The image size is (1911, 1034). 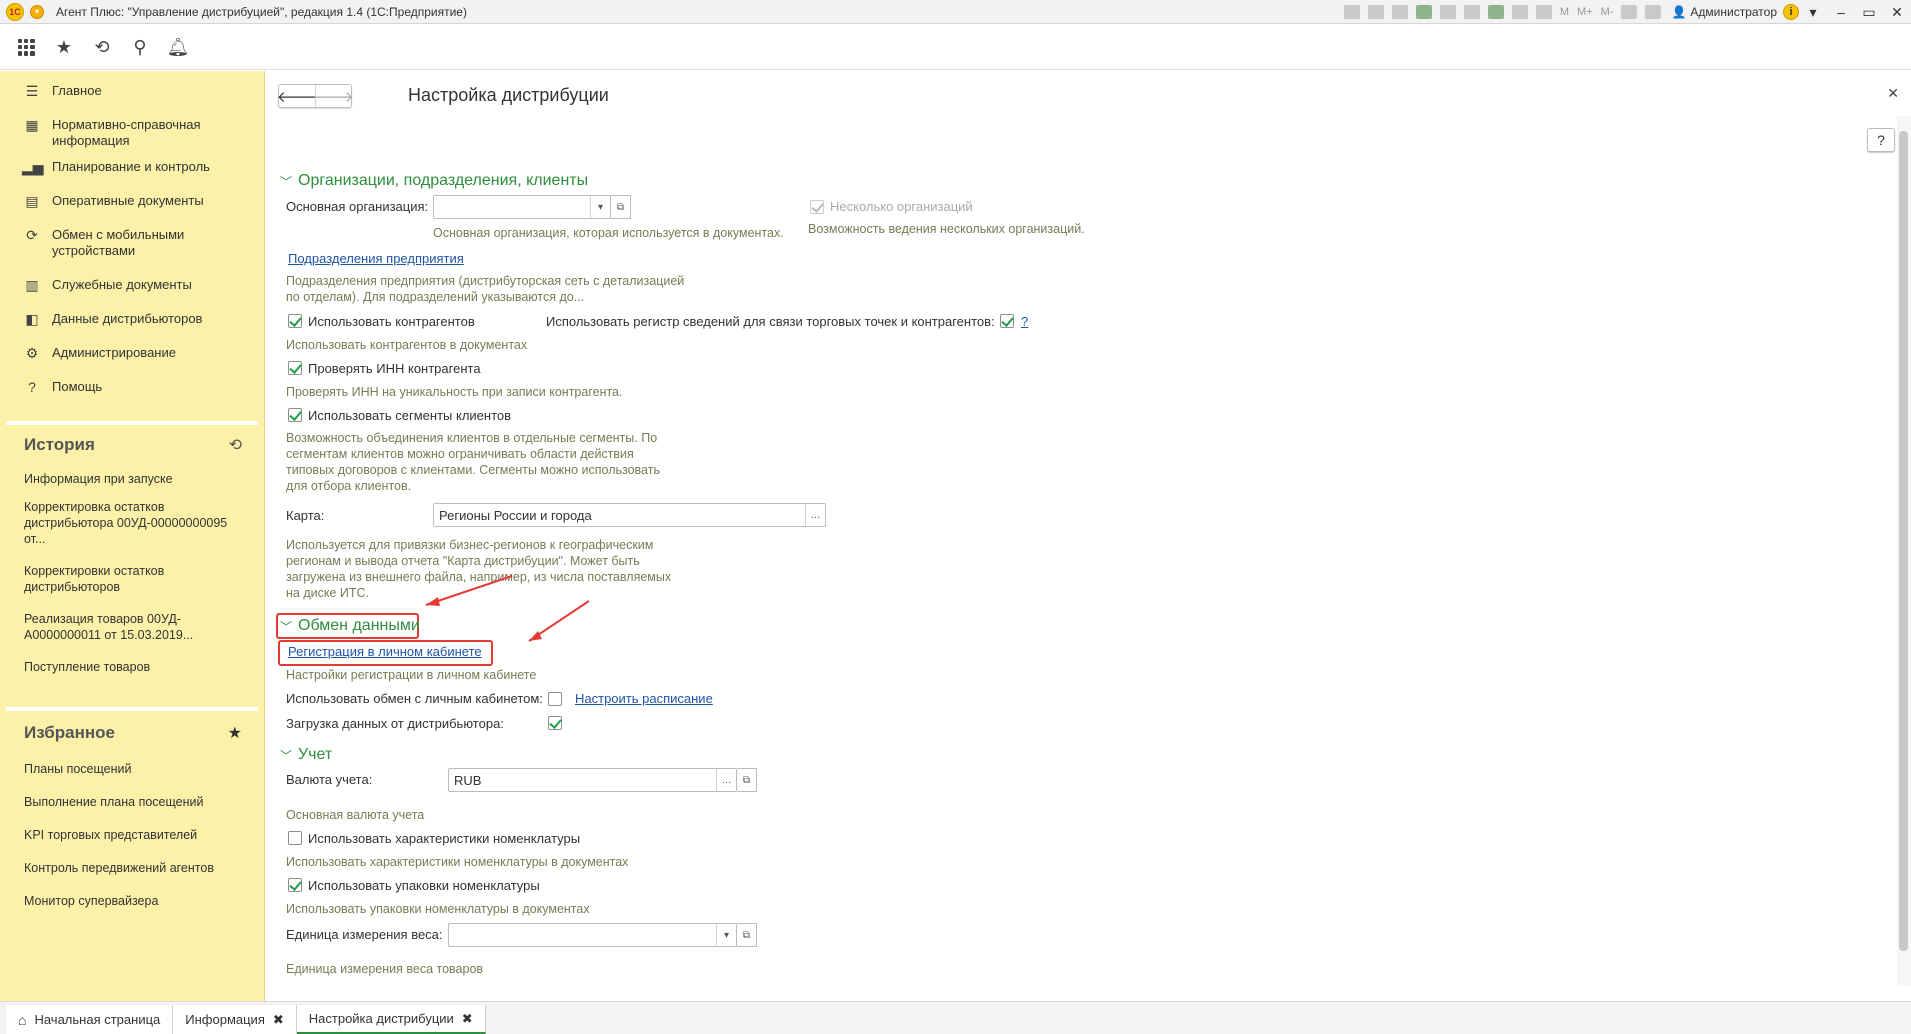 What do you see at coordinates (37, 11) in the screenshot?
I see `main-menu-icon: ▾` at bounding box center [37, 11].